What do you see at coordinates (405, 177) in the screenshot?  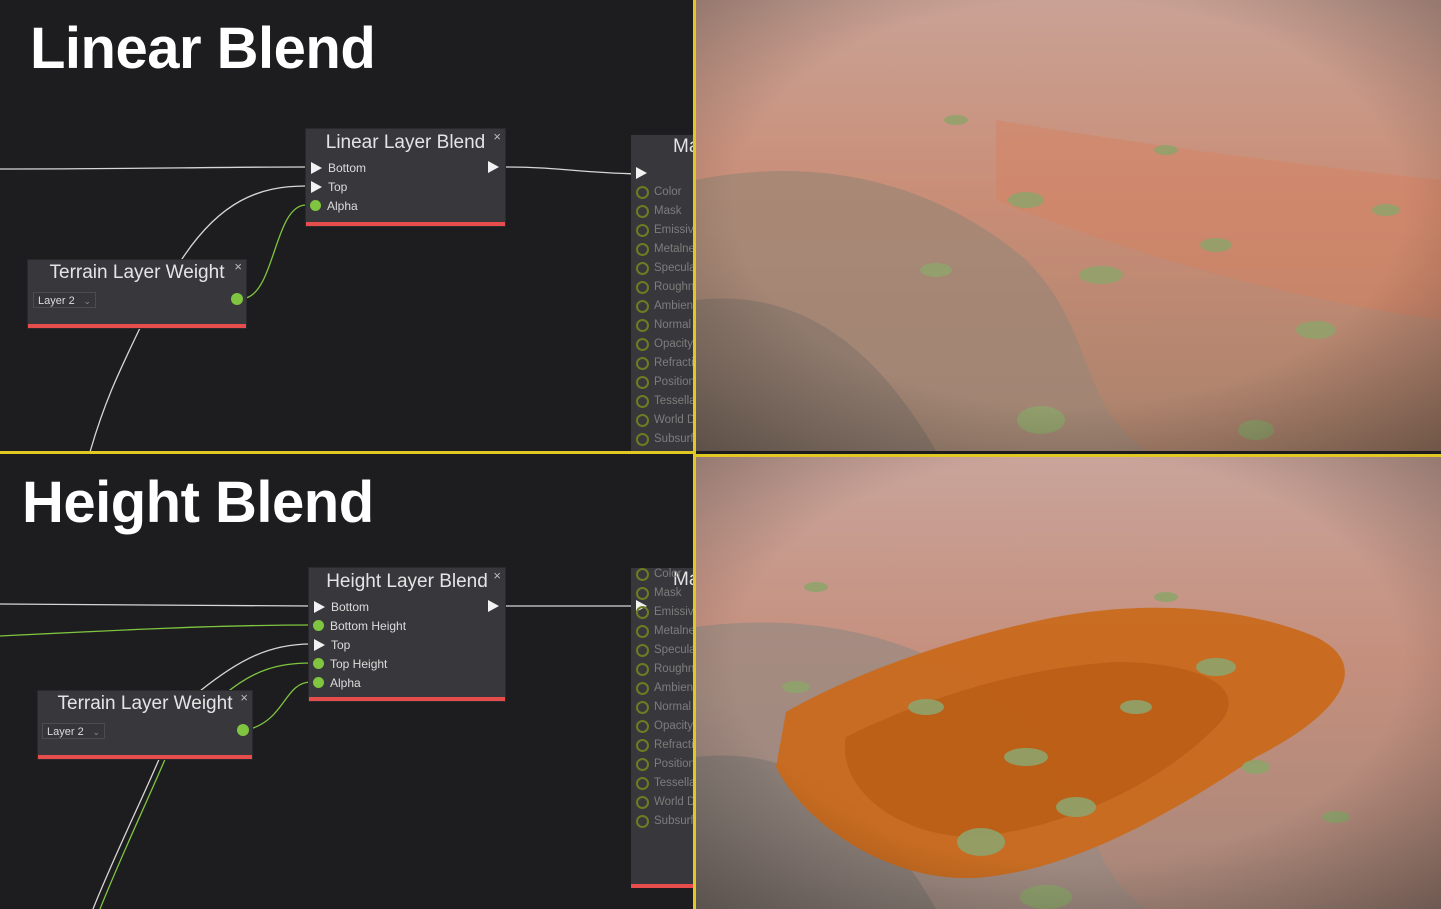 I see `linear-layer-blend-node: Linear Layer Blend × Bottom Top Alpha` at bounding box center [405, 177].